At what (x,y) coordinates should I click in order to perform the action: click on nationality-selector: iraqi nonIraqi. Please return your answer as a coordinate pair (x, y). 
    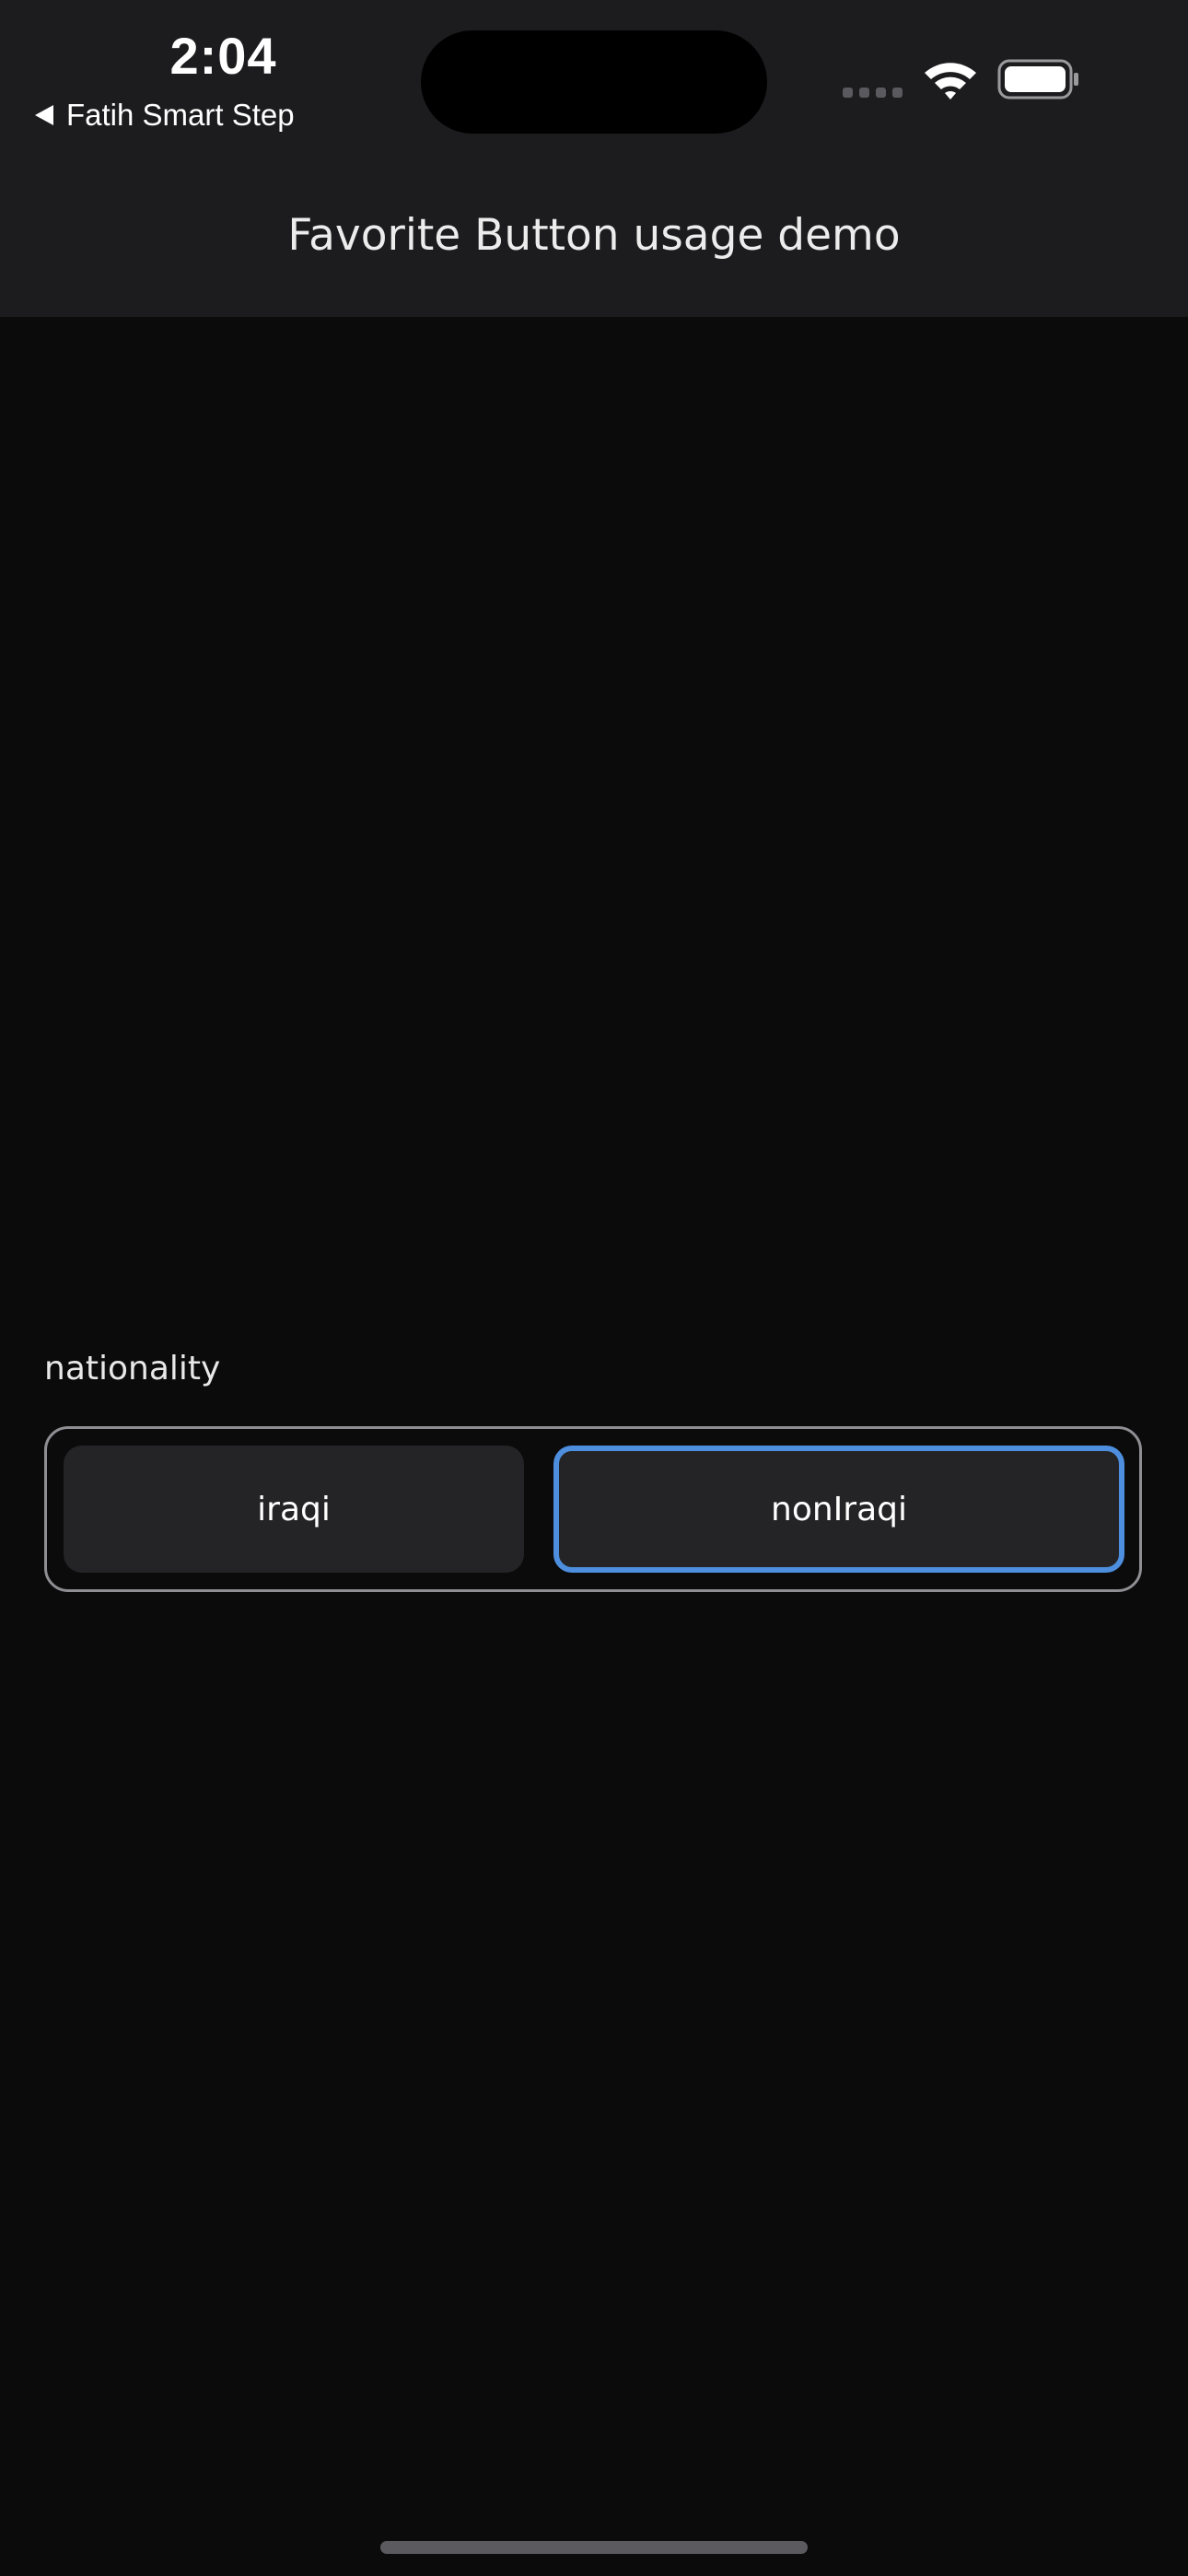
    Looking at the image, I should click on (593, 1509).